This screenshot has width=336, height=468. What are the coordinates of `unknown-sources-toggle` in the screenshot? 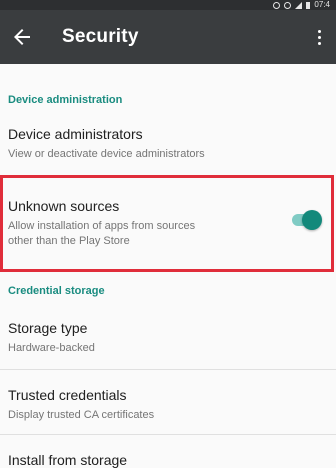 It's located at (306, 220).